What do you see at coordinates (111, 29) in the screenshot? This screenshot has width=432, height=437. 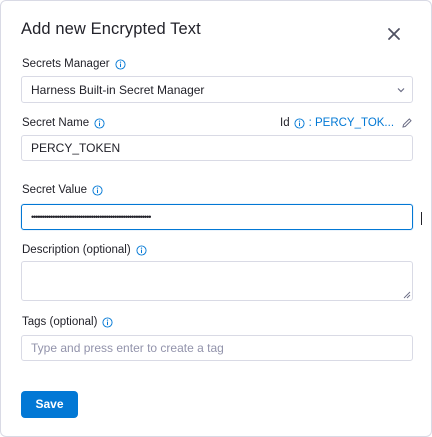 I see `dialog-title: Add new Encrypted Text` at bounding box center [111, 29].